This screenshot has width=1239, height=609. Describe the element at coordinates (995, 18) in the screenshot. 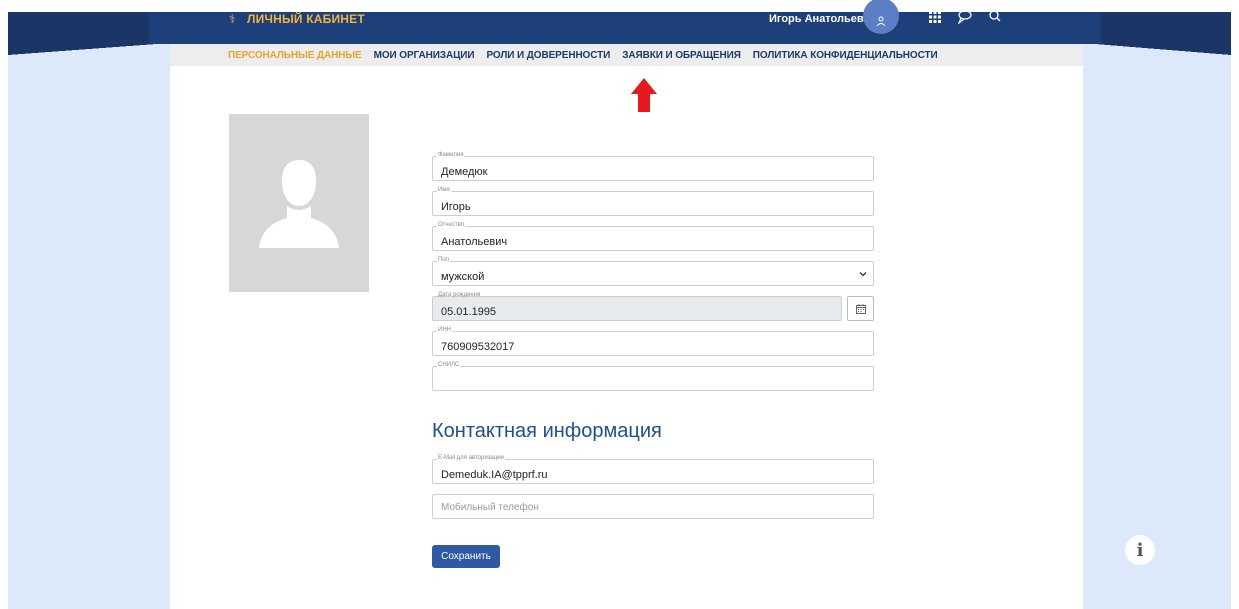

I see `search-icon` at that location.